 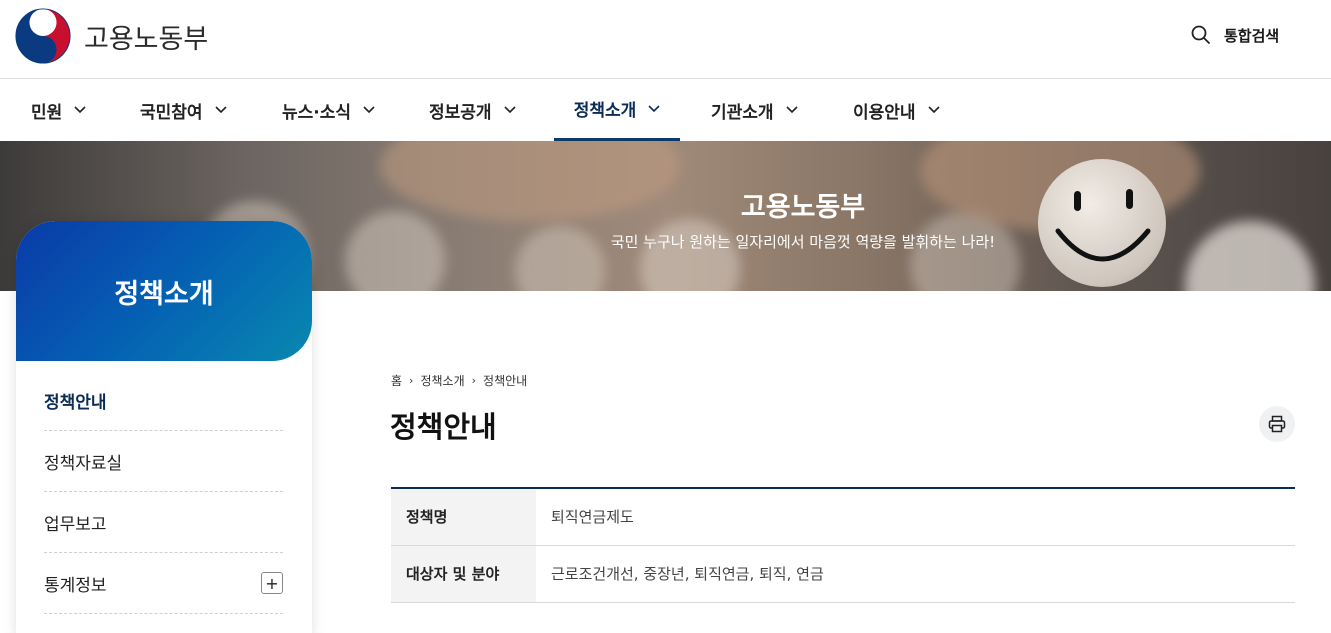 I want to click on print-button, so click(x=1277, y=424).